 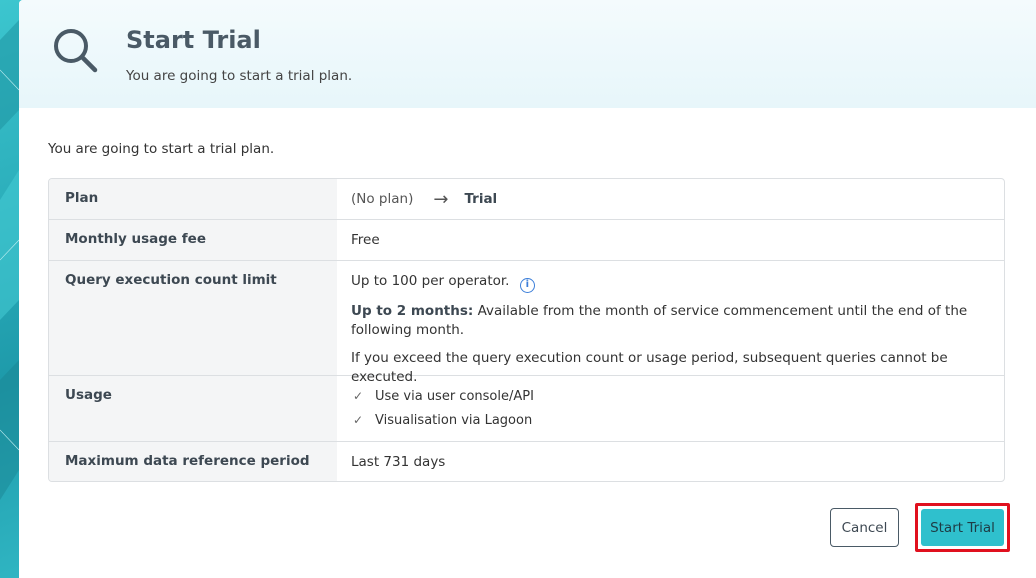 I want to click on plan-to: Trial, so click(x=481, y=199).